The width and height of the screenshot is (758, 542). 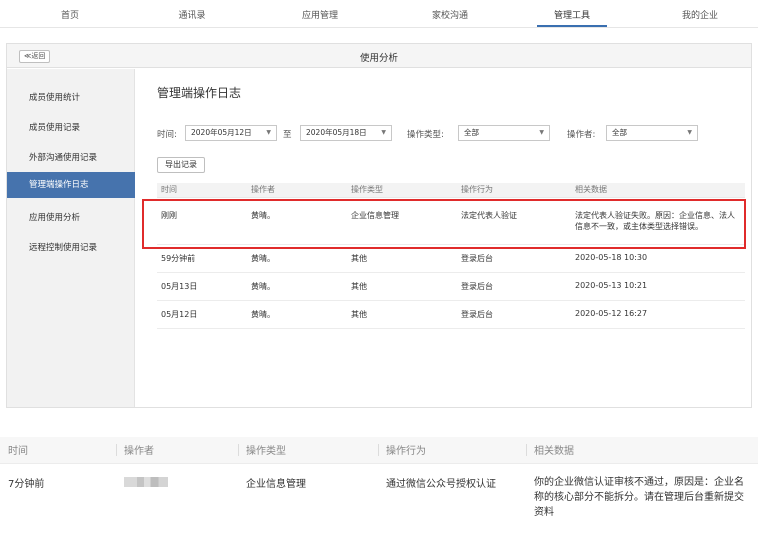 I want to click on operator-label: 操作者:, so click(x=581, y=135).